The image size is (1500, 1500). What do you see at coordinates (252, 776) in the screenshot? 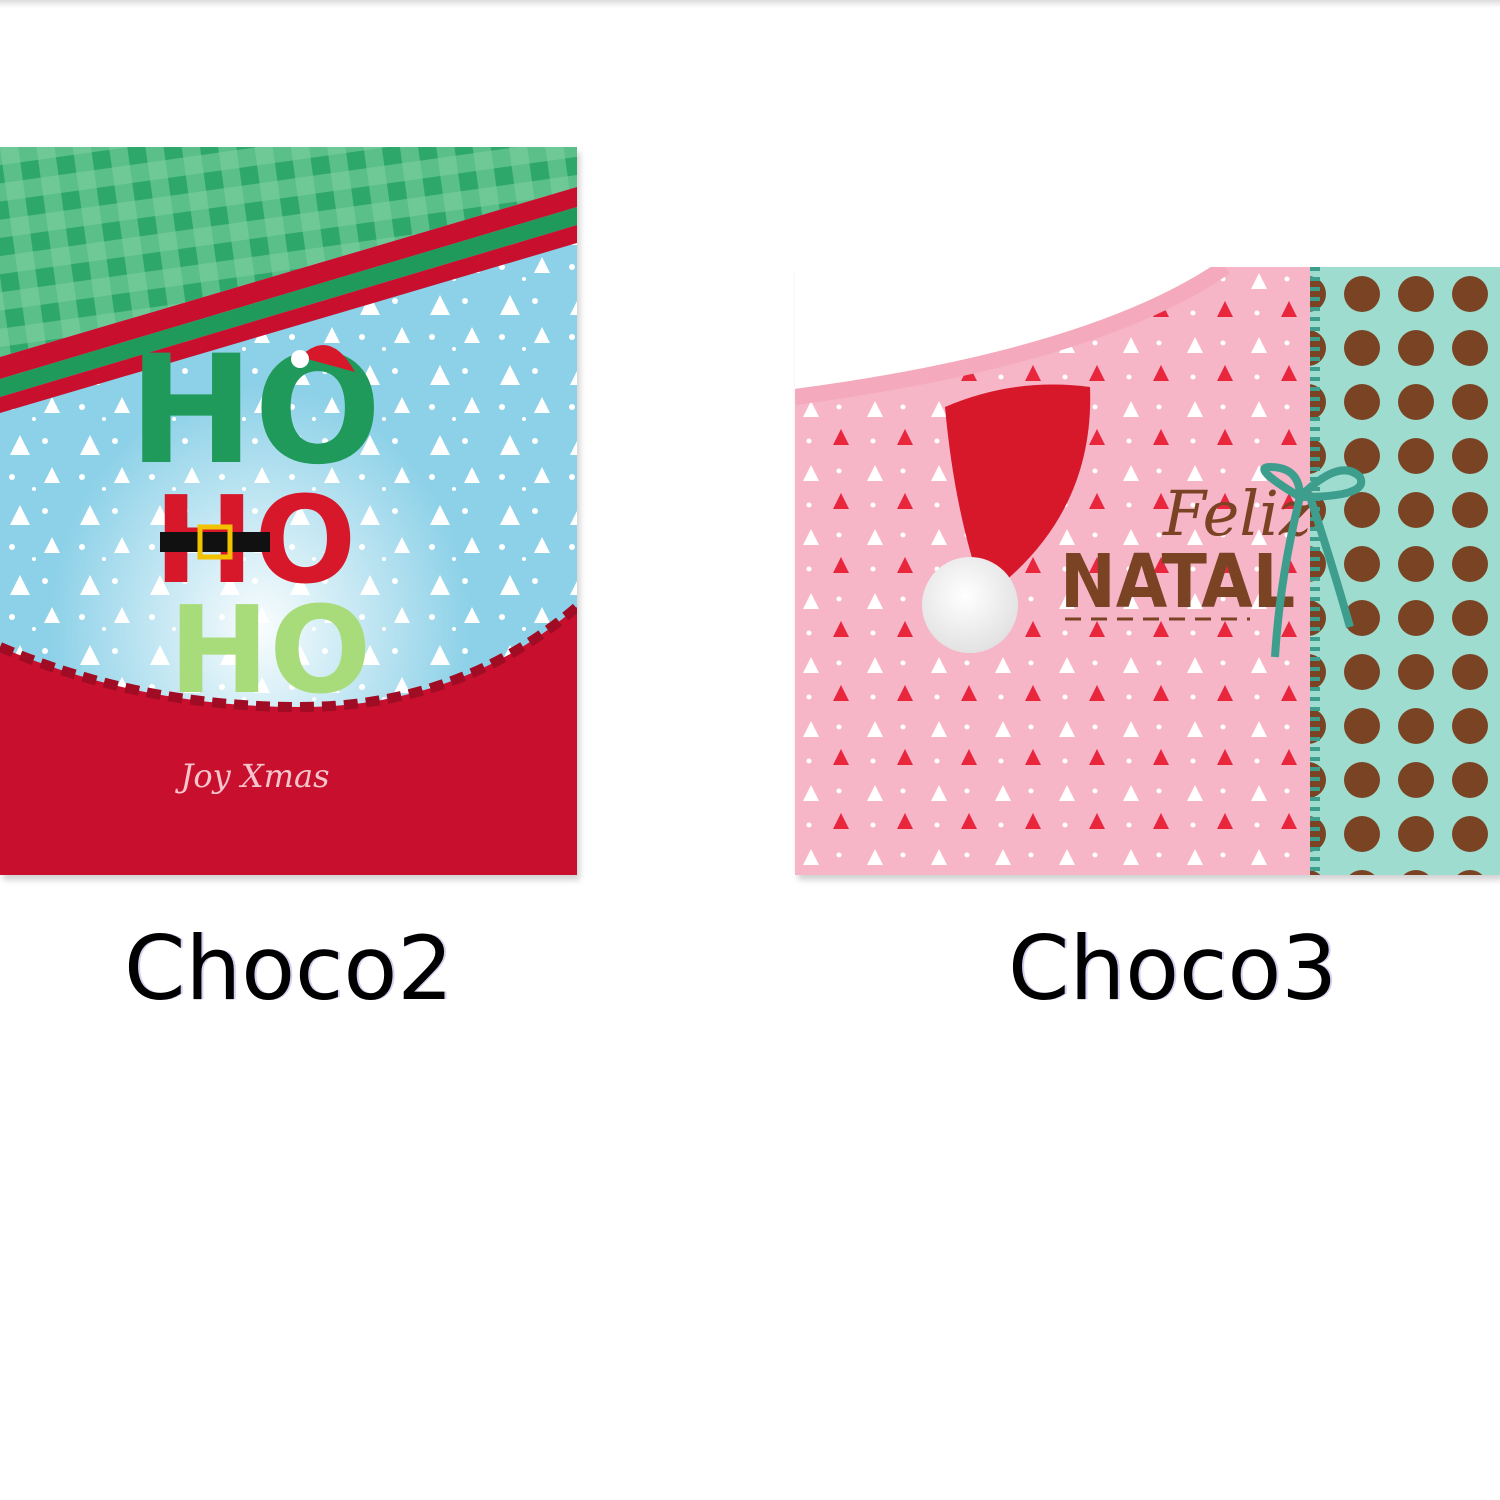
I see `svg-text: Joy Xmas` at bounding box center [252, 776].